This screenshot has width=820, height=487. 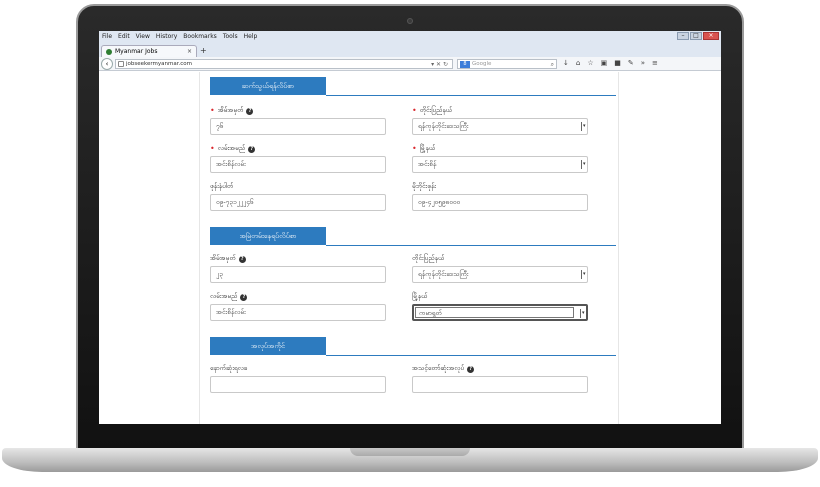 What do you see at coordinates (482, 64) in the screenshot?
I see `search-placeholder: Google` at bounding box center [482, 64].